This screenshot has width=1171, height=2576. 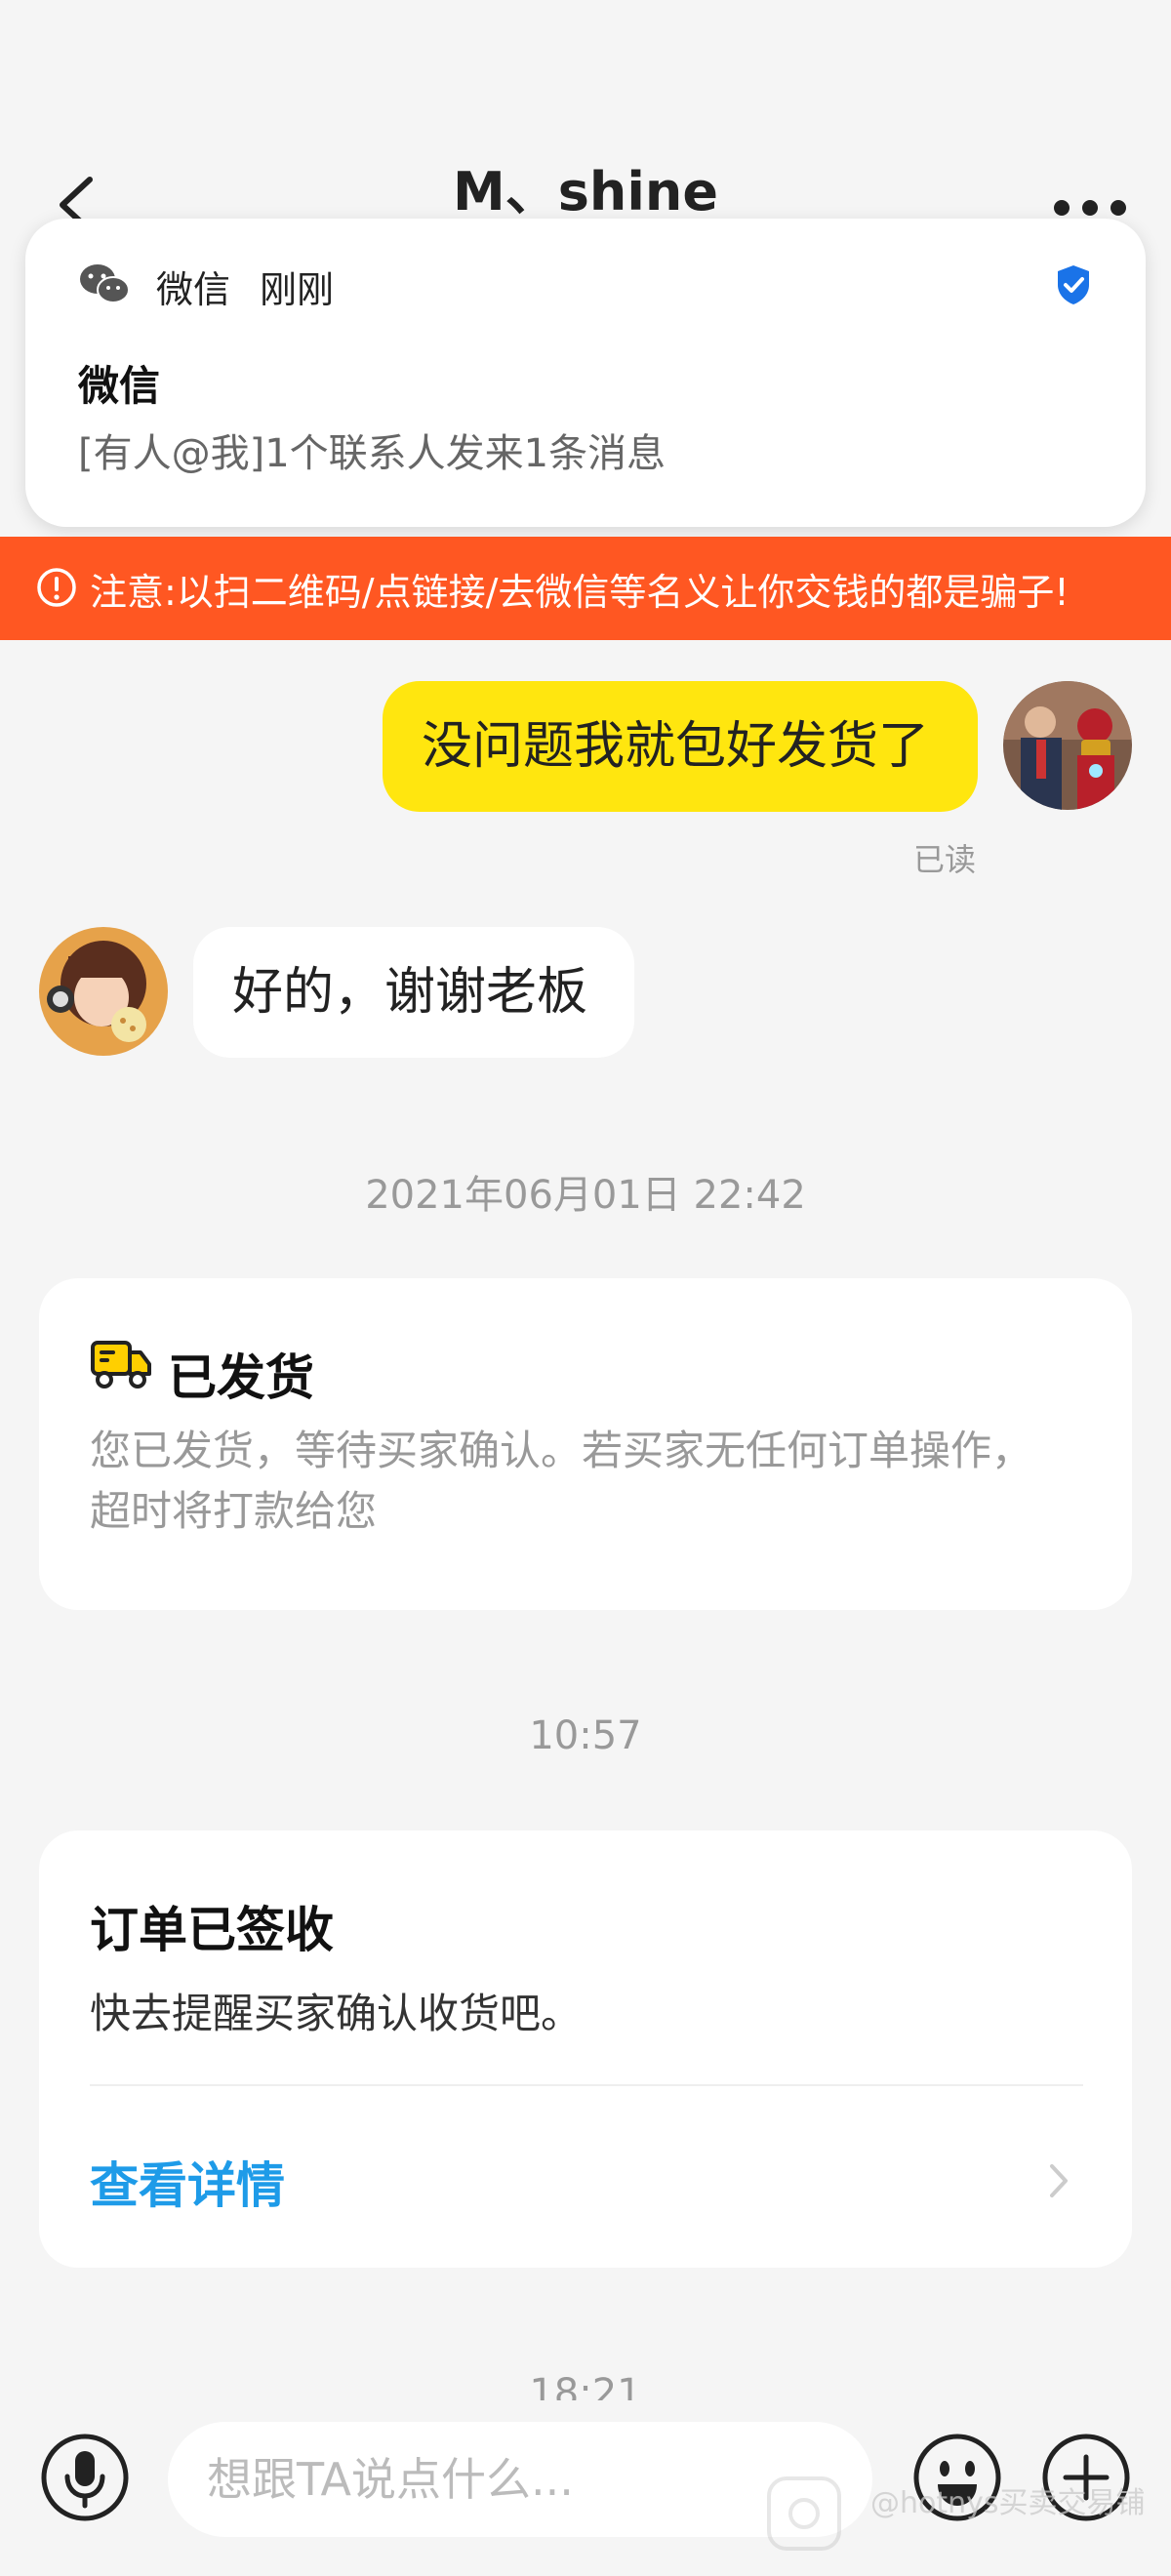 I want to click on notification-title: 微信, so click(x=119, y=386).